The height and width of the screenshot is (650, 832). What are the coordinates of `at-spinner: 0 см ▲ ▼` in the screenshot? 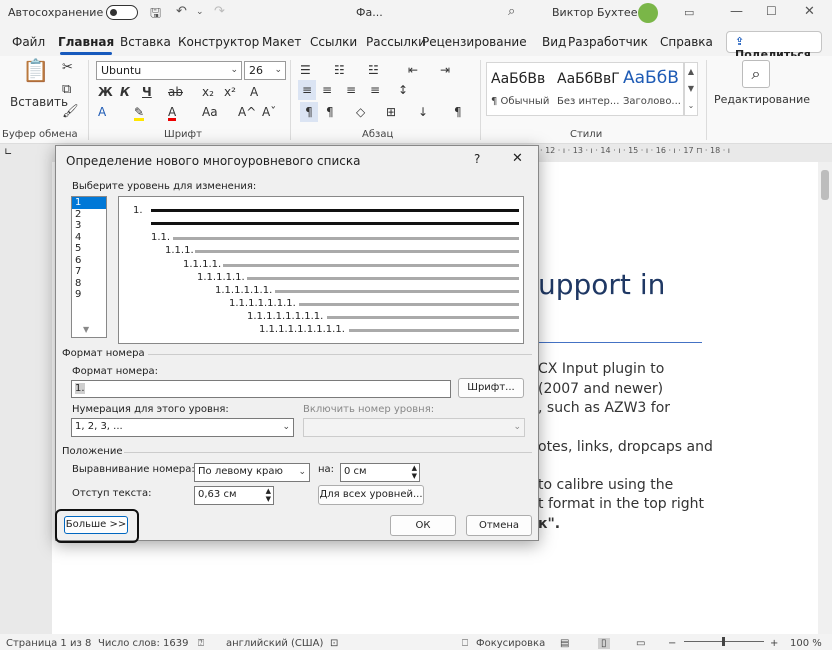 It's located at (380, 472).